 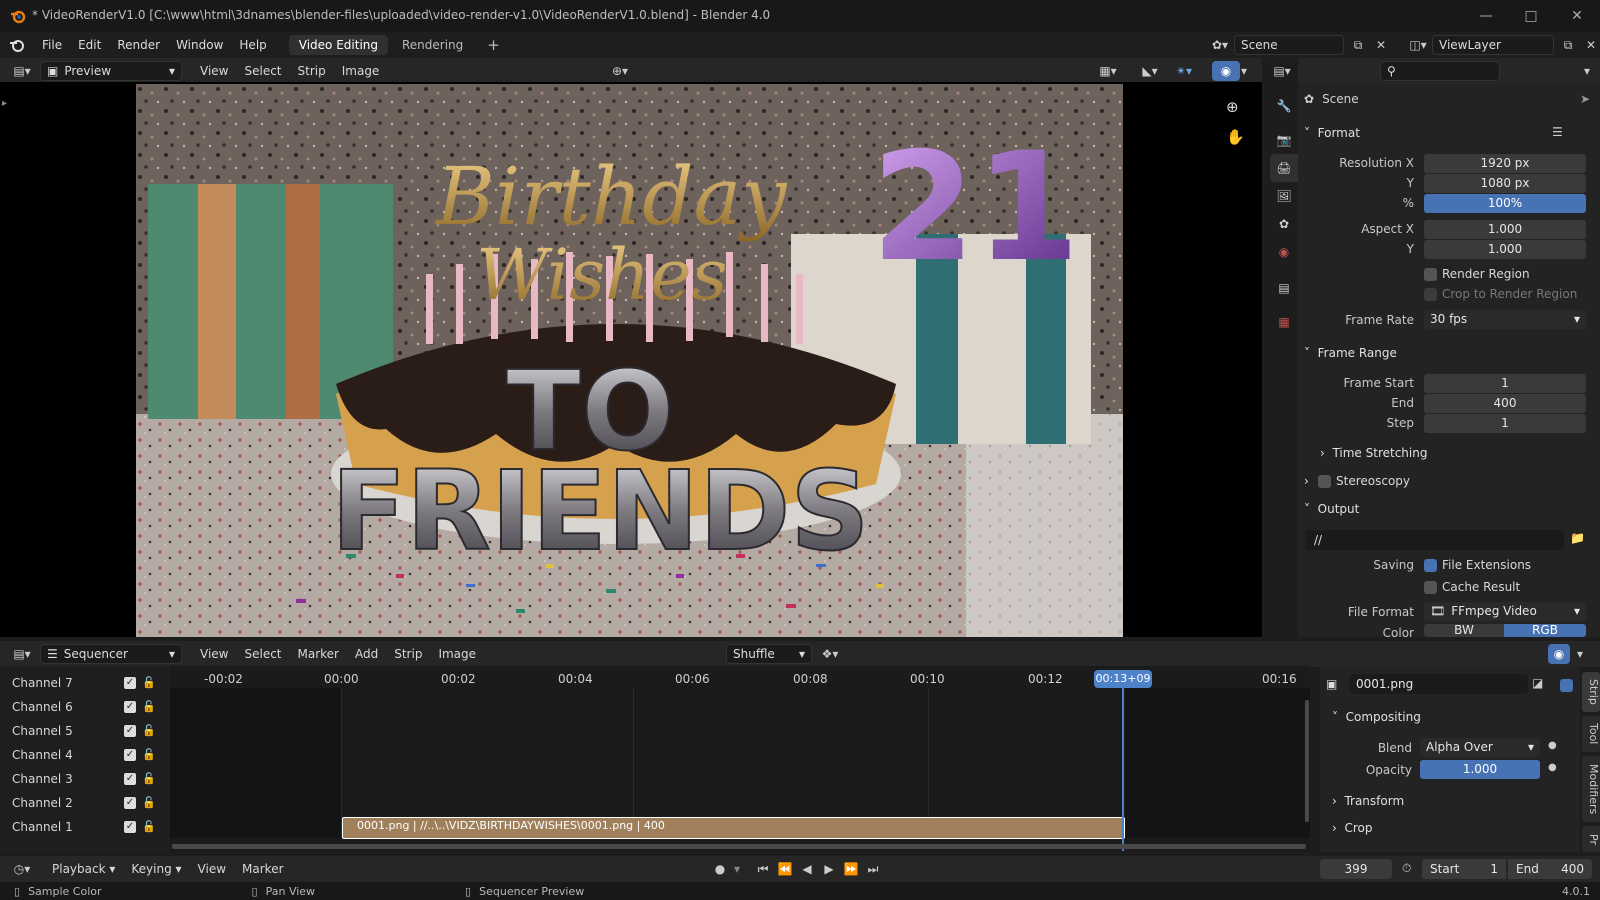 What do you see at coordinates (214, 654) in the screenshot?
I see `seq-menu-view: View` at bounding box center [214, 654].